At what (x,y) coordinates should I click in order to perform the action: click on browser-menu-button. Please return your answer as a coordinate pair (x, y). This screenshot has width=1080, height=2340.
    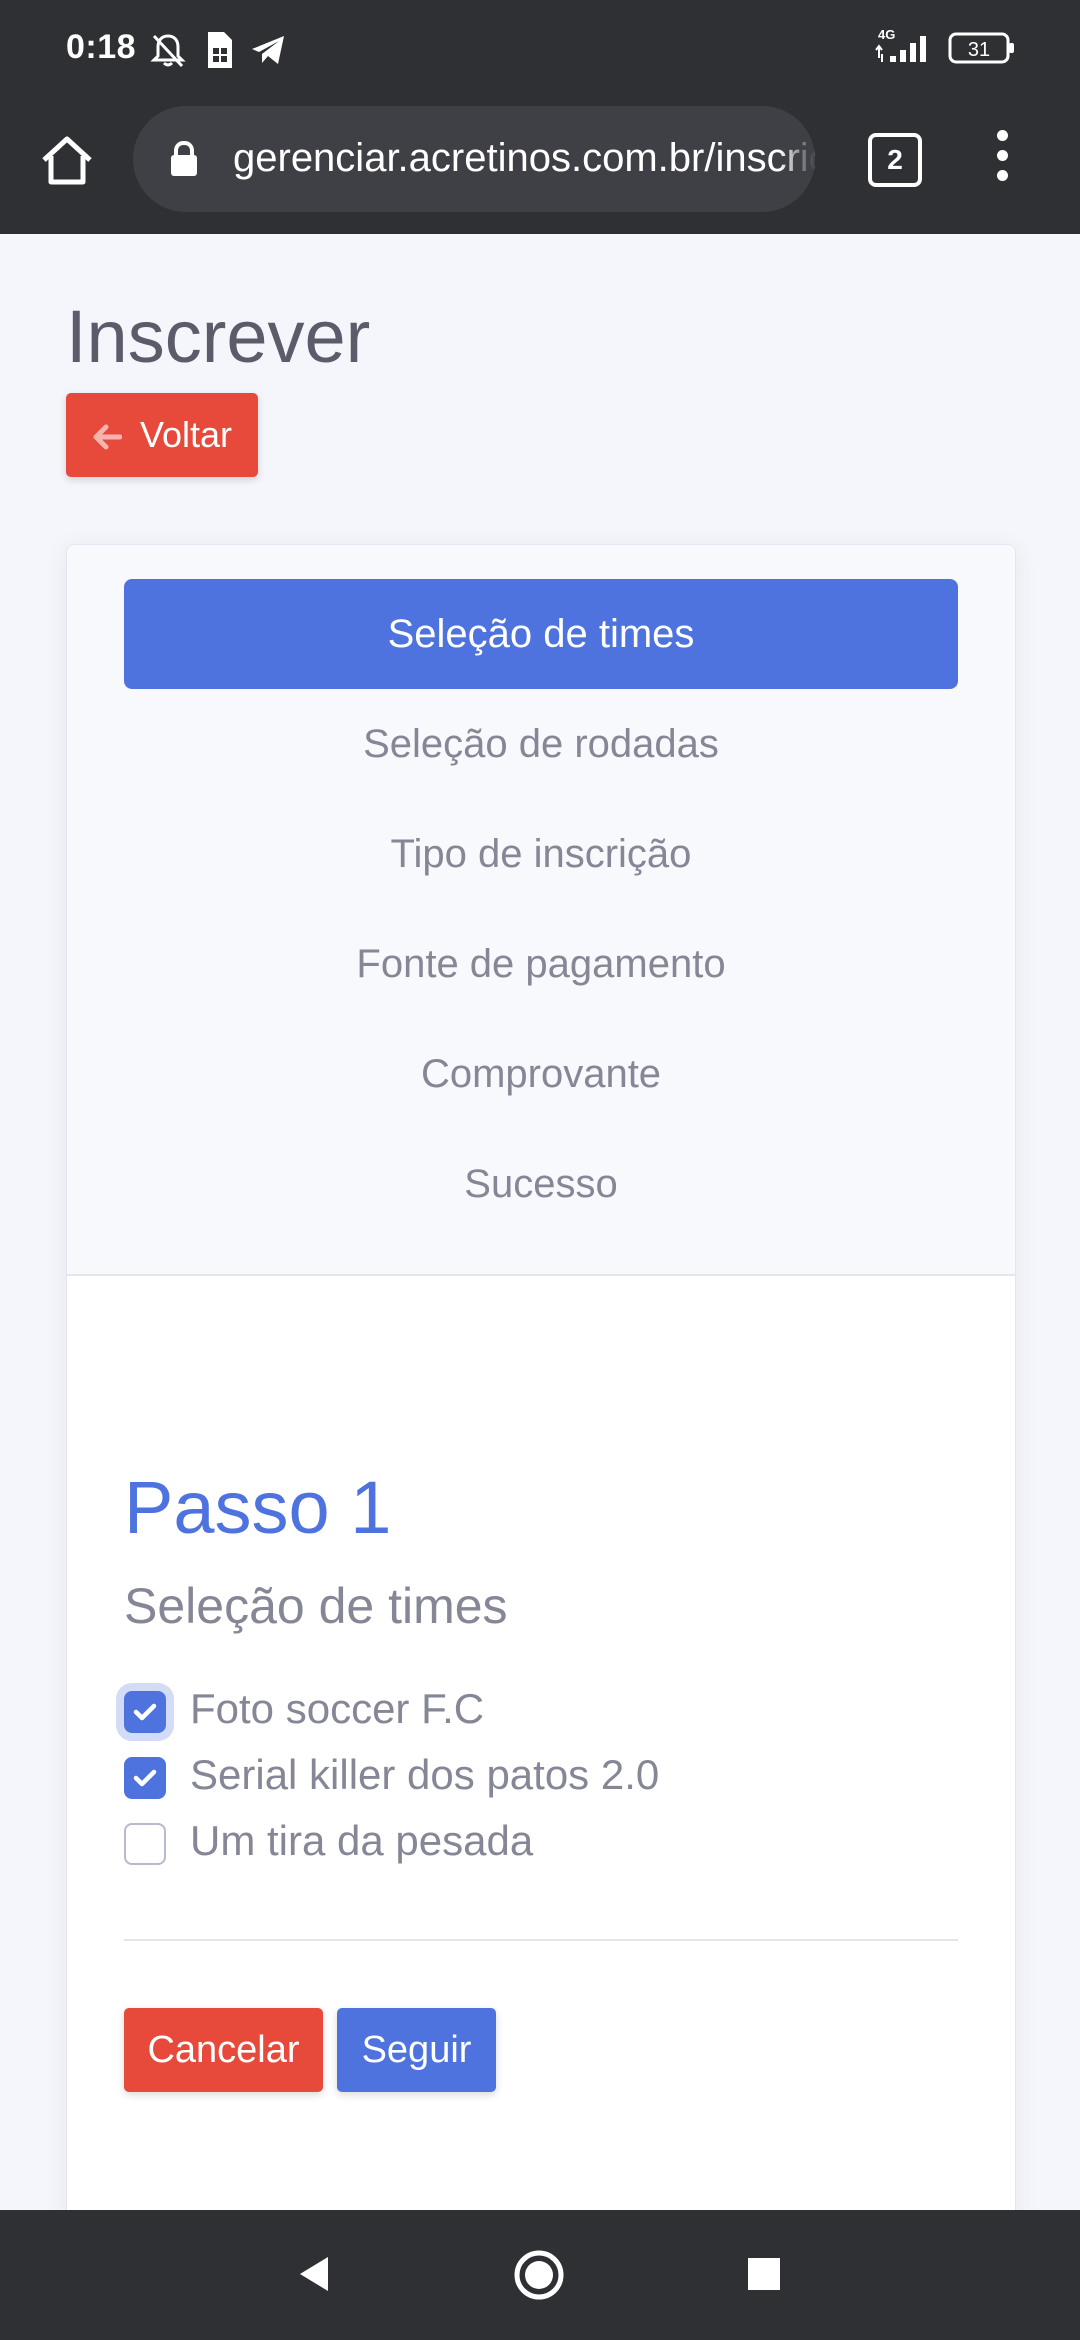
    Looking at the image, I should click on (1002, 160).